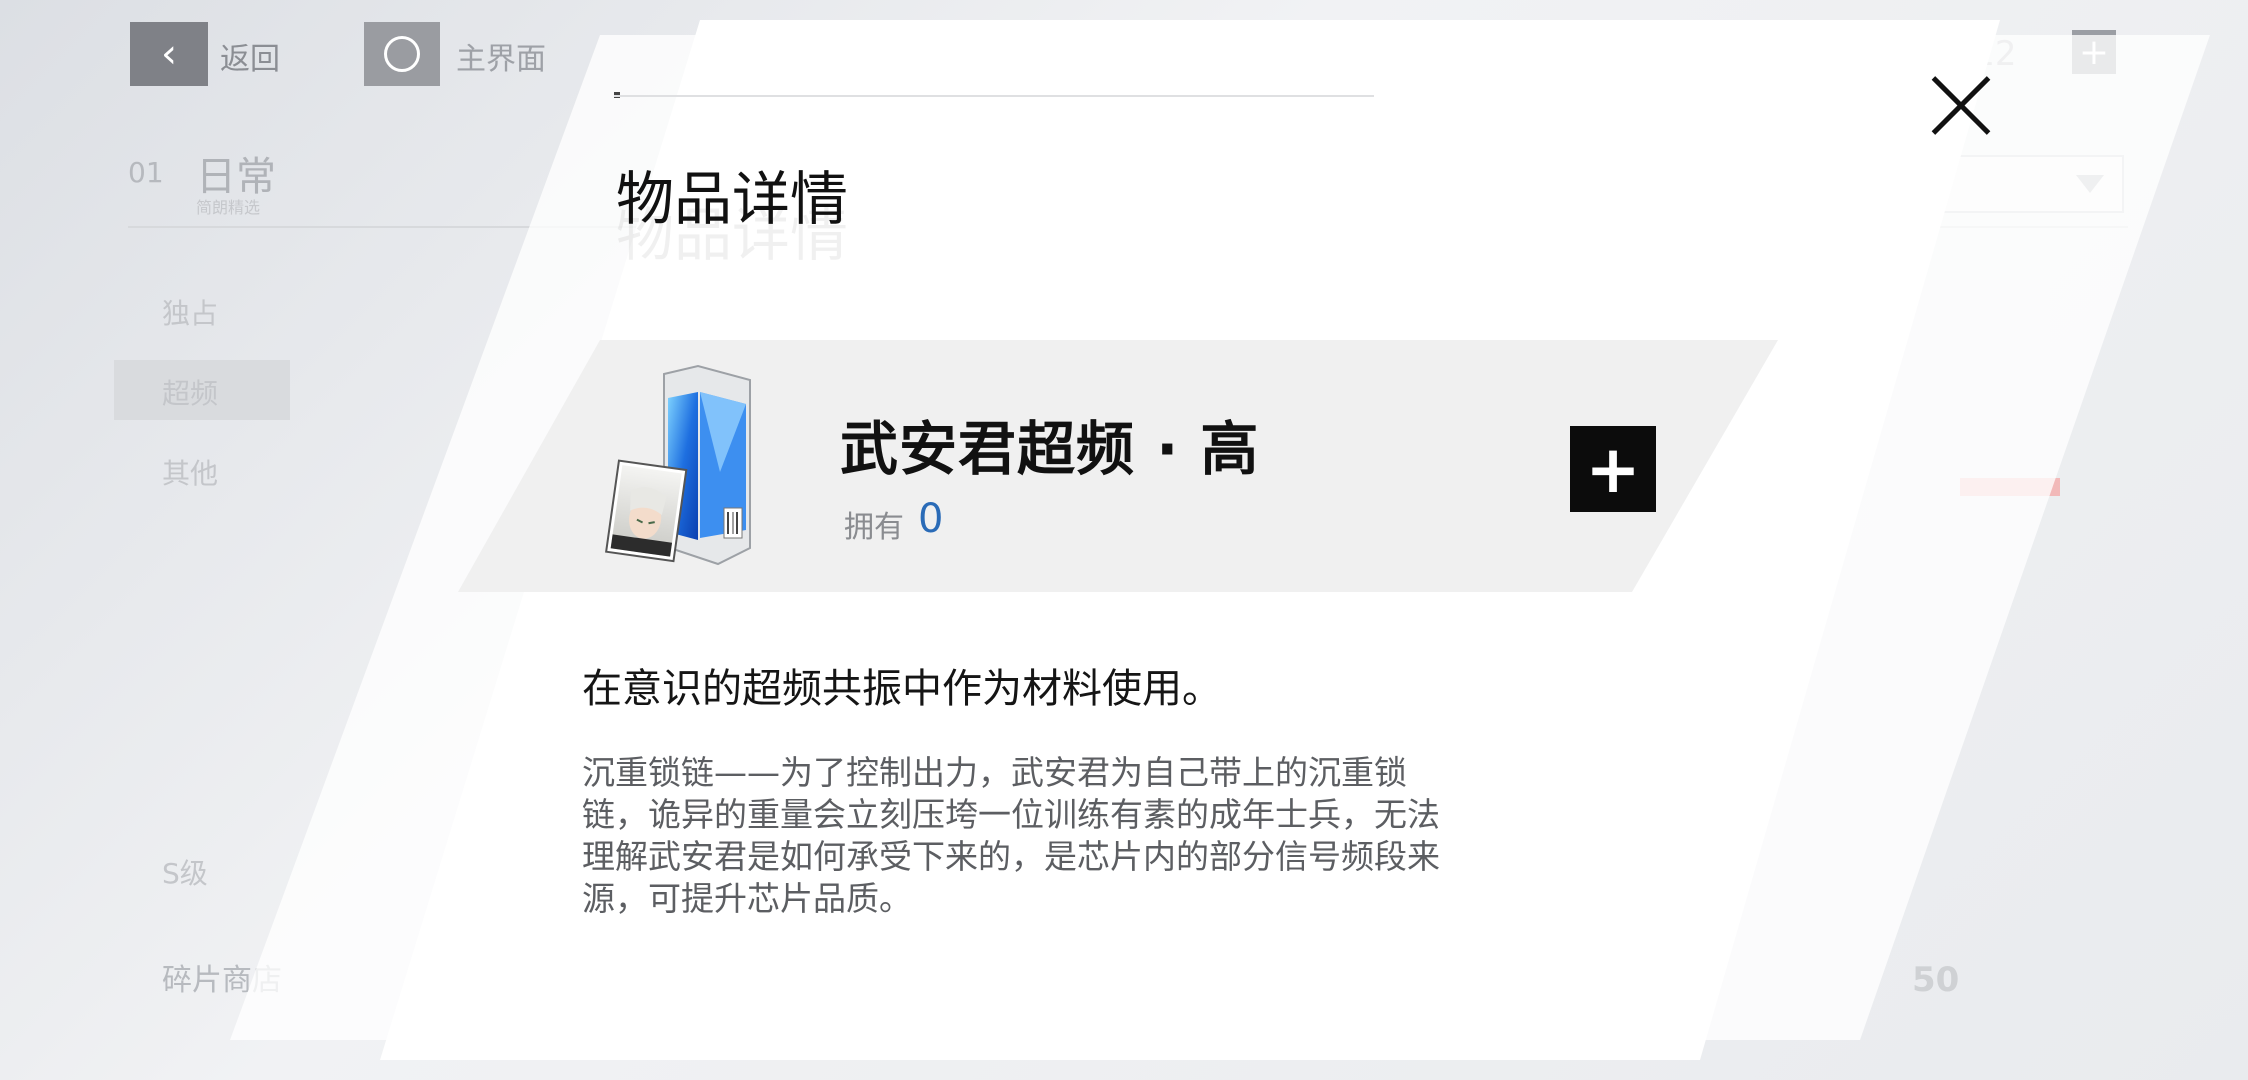  What do you see at coordinates (931, 519) in the screenshot?
I see `owned-count: 0` at bounding box center [931, 519].